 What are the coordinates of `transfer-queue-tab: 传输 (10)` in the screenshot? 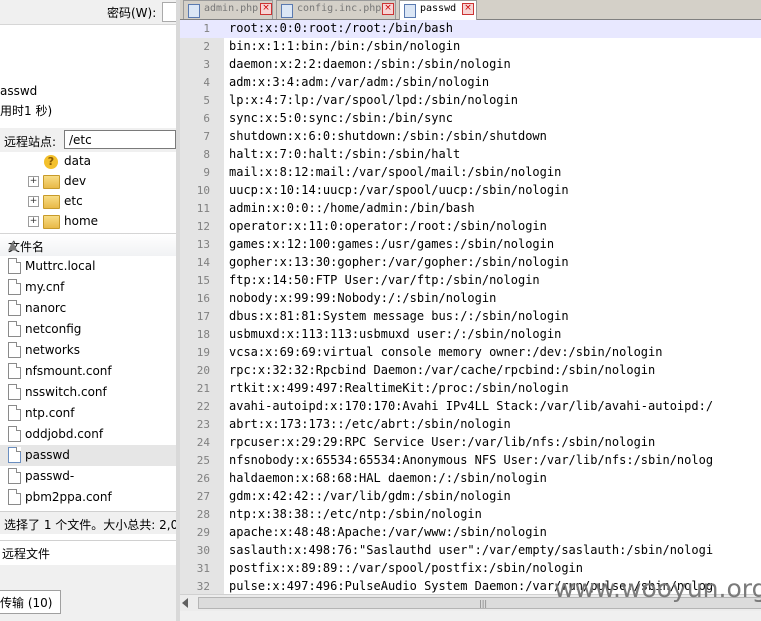 It's located at (30, 602).